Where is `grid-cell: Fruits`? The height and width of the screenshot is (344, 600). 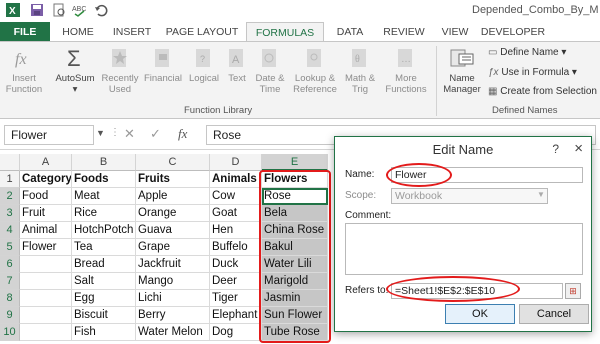 grid-cell: Fruits is located at coordinates (173, 179).